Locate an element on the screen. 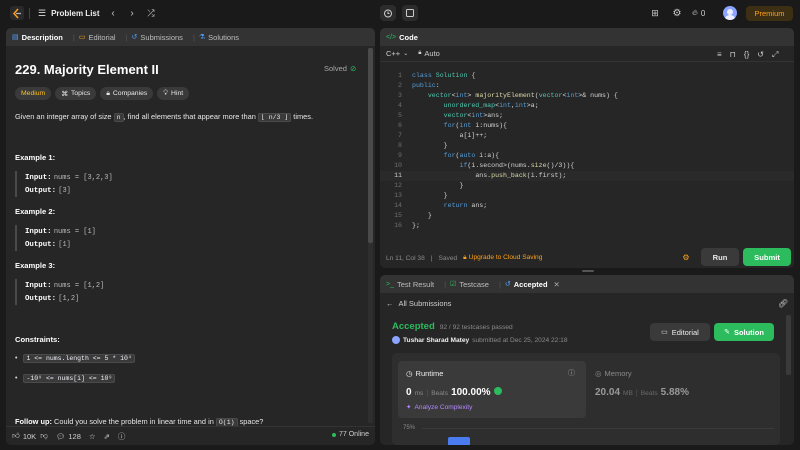 The width and height of the screenshot is (800, 450). code-line: 4 unordered_map<int,int>a; is located at coordinates (468, 105).